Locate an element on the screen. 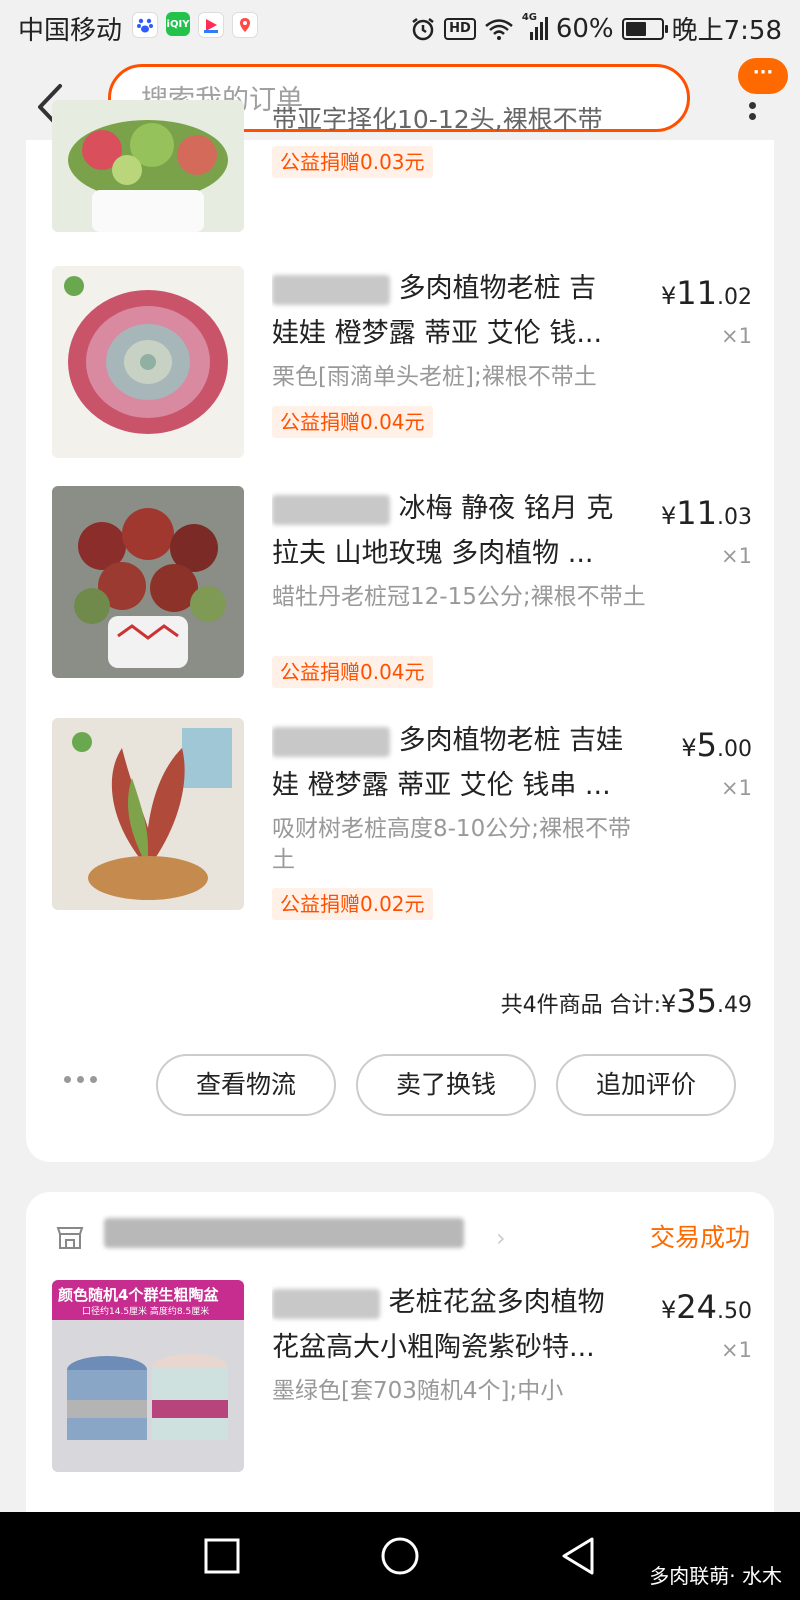  recent-apps-icon is located at coordinates (222, 1556).